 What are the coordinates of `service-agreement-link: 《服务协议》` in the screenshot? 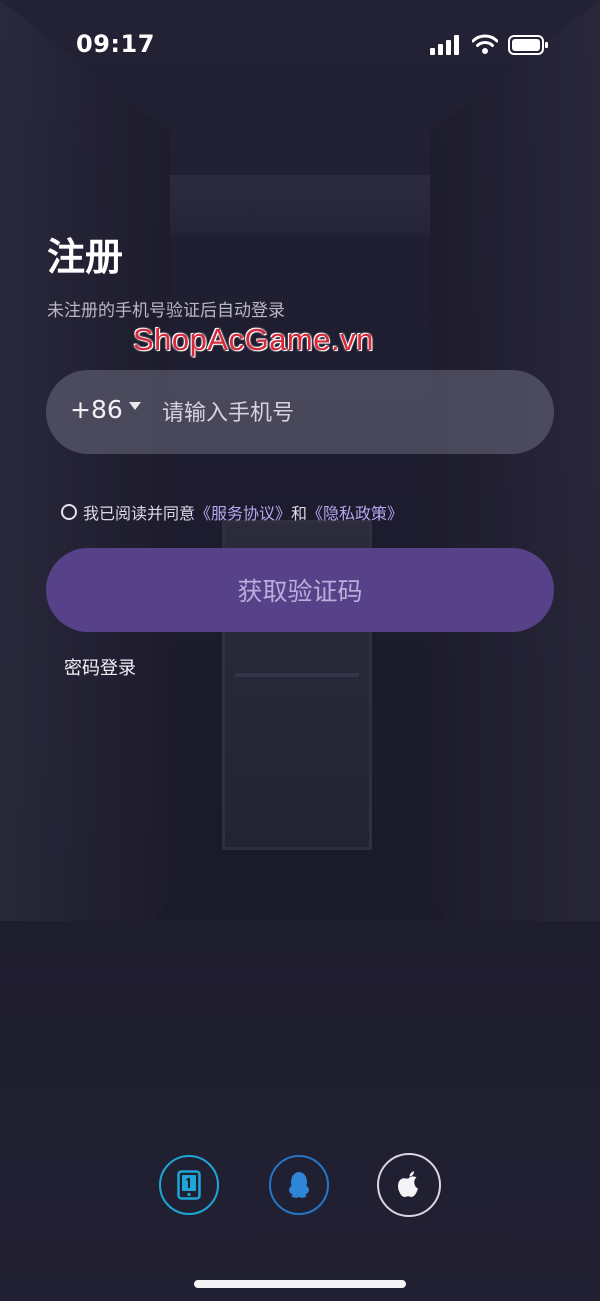 It's located at (243, 512).